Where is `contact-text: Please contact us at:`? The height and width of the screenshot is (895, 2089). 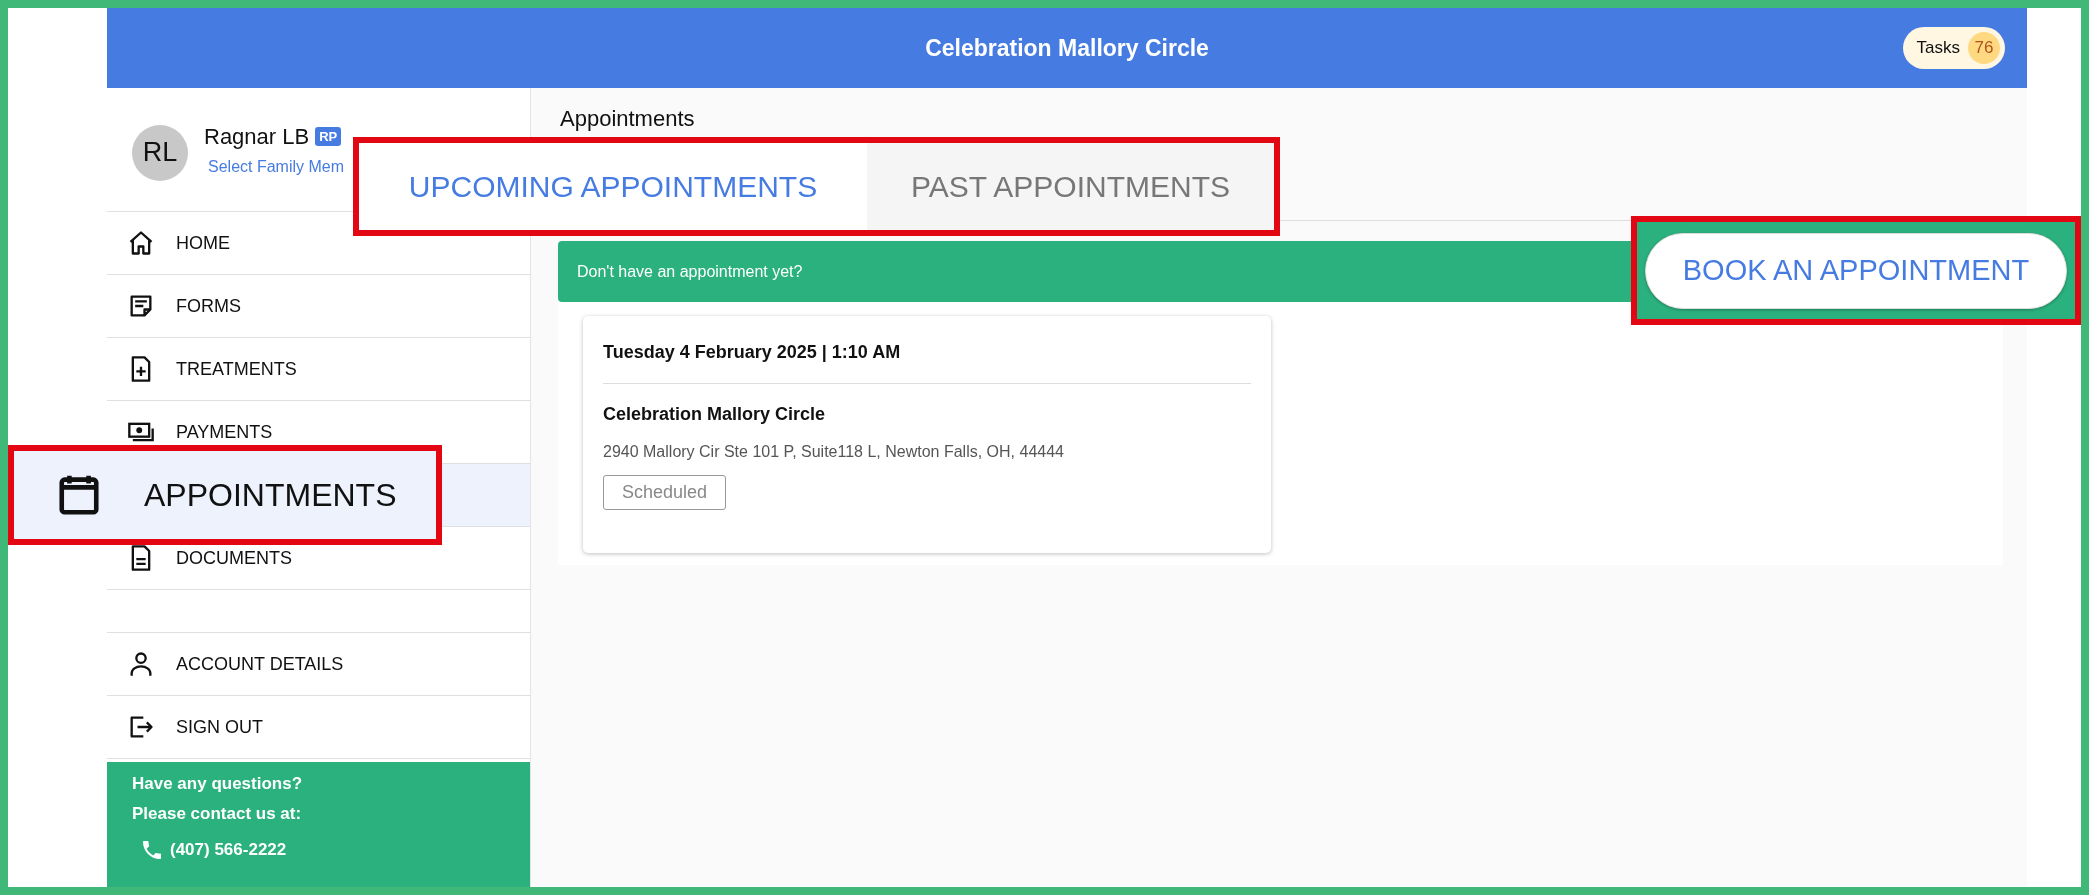
contact-text: Please contact us at: is located at coordinates (217, 814).